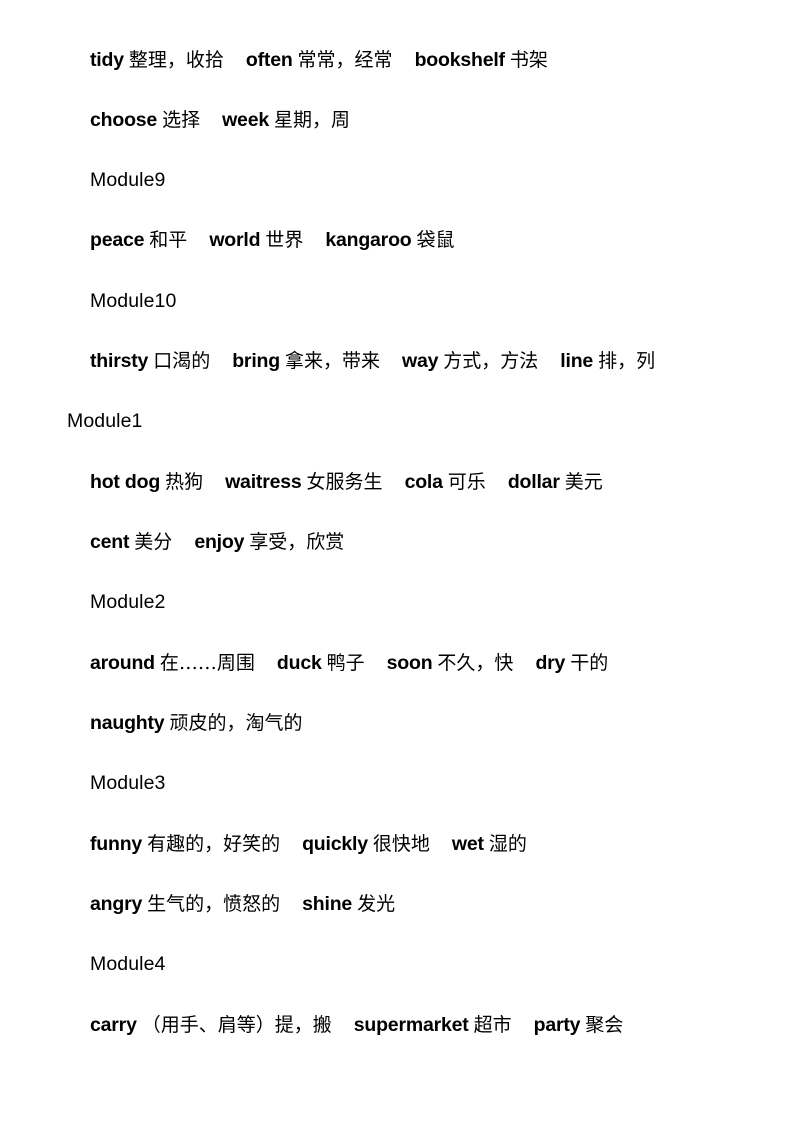 This screenshot has height=1123, width=794. Describe the element at coordinates (236, 723) in the screenshot. I see `entry-chinese-gloss: 顽皮的，淘气的` at that location.